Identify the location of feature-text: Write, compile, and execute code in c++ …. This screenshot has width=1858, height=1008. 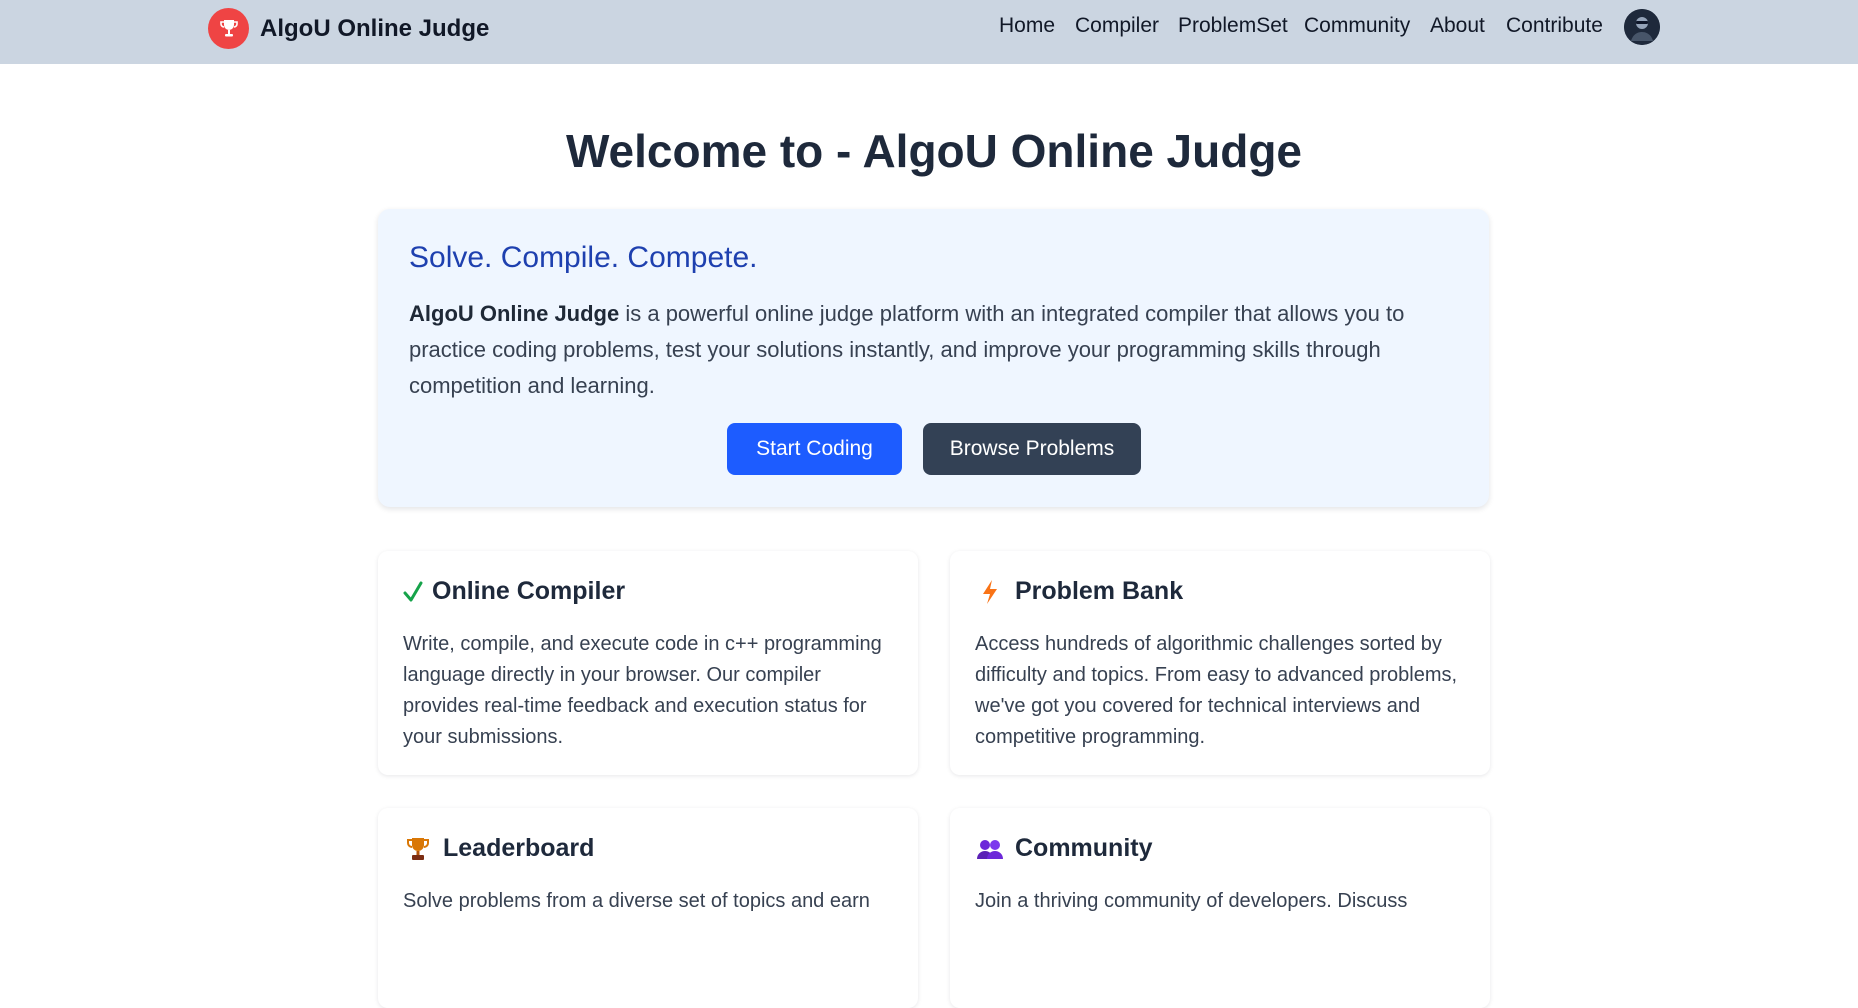
(642, 690).